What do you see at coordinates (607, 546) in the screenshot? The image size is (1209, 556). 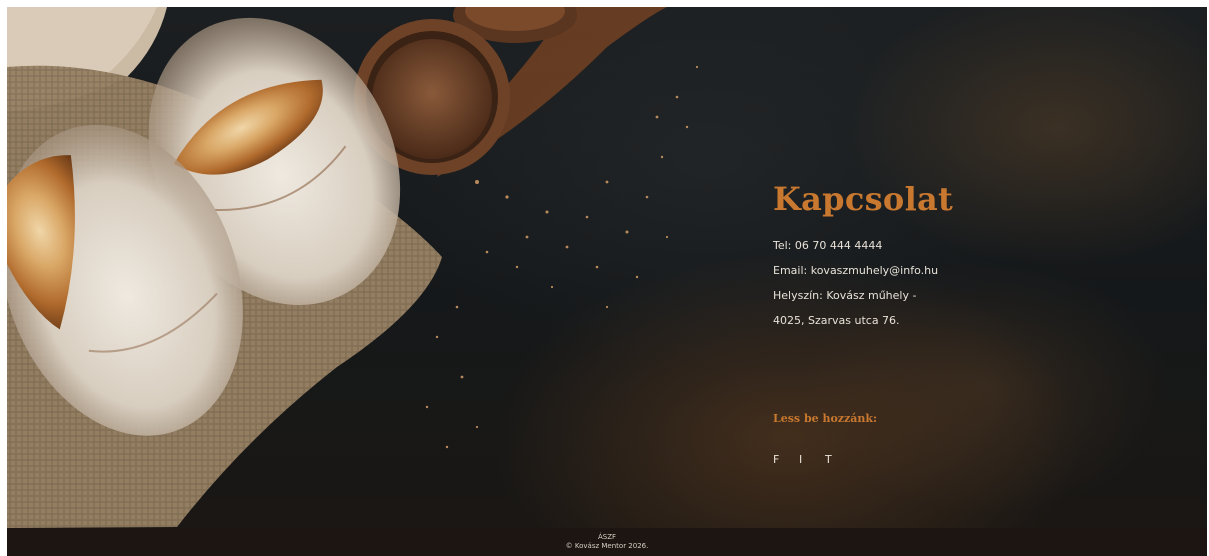 I see `copyright-text: © Kovász Mentor 2026.` at bounding box center [607, 546].